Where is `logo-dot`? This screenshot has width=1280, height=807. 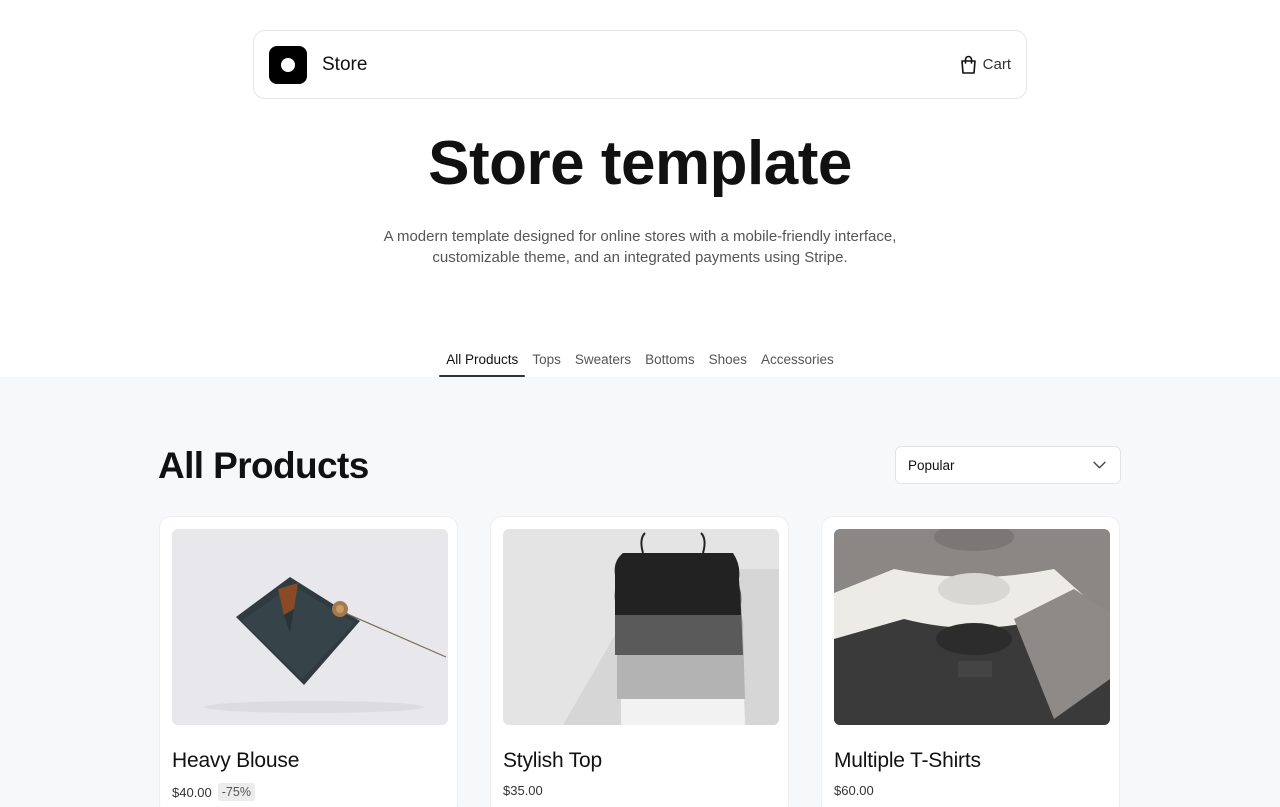
logo-dot is located at coordinates (288, 64).